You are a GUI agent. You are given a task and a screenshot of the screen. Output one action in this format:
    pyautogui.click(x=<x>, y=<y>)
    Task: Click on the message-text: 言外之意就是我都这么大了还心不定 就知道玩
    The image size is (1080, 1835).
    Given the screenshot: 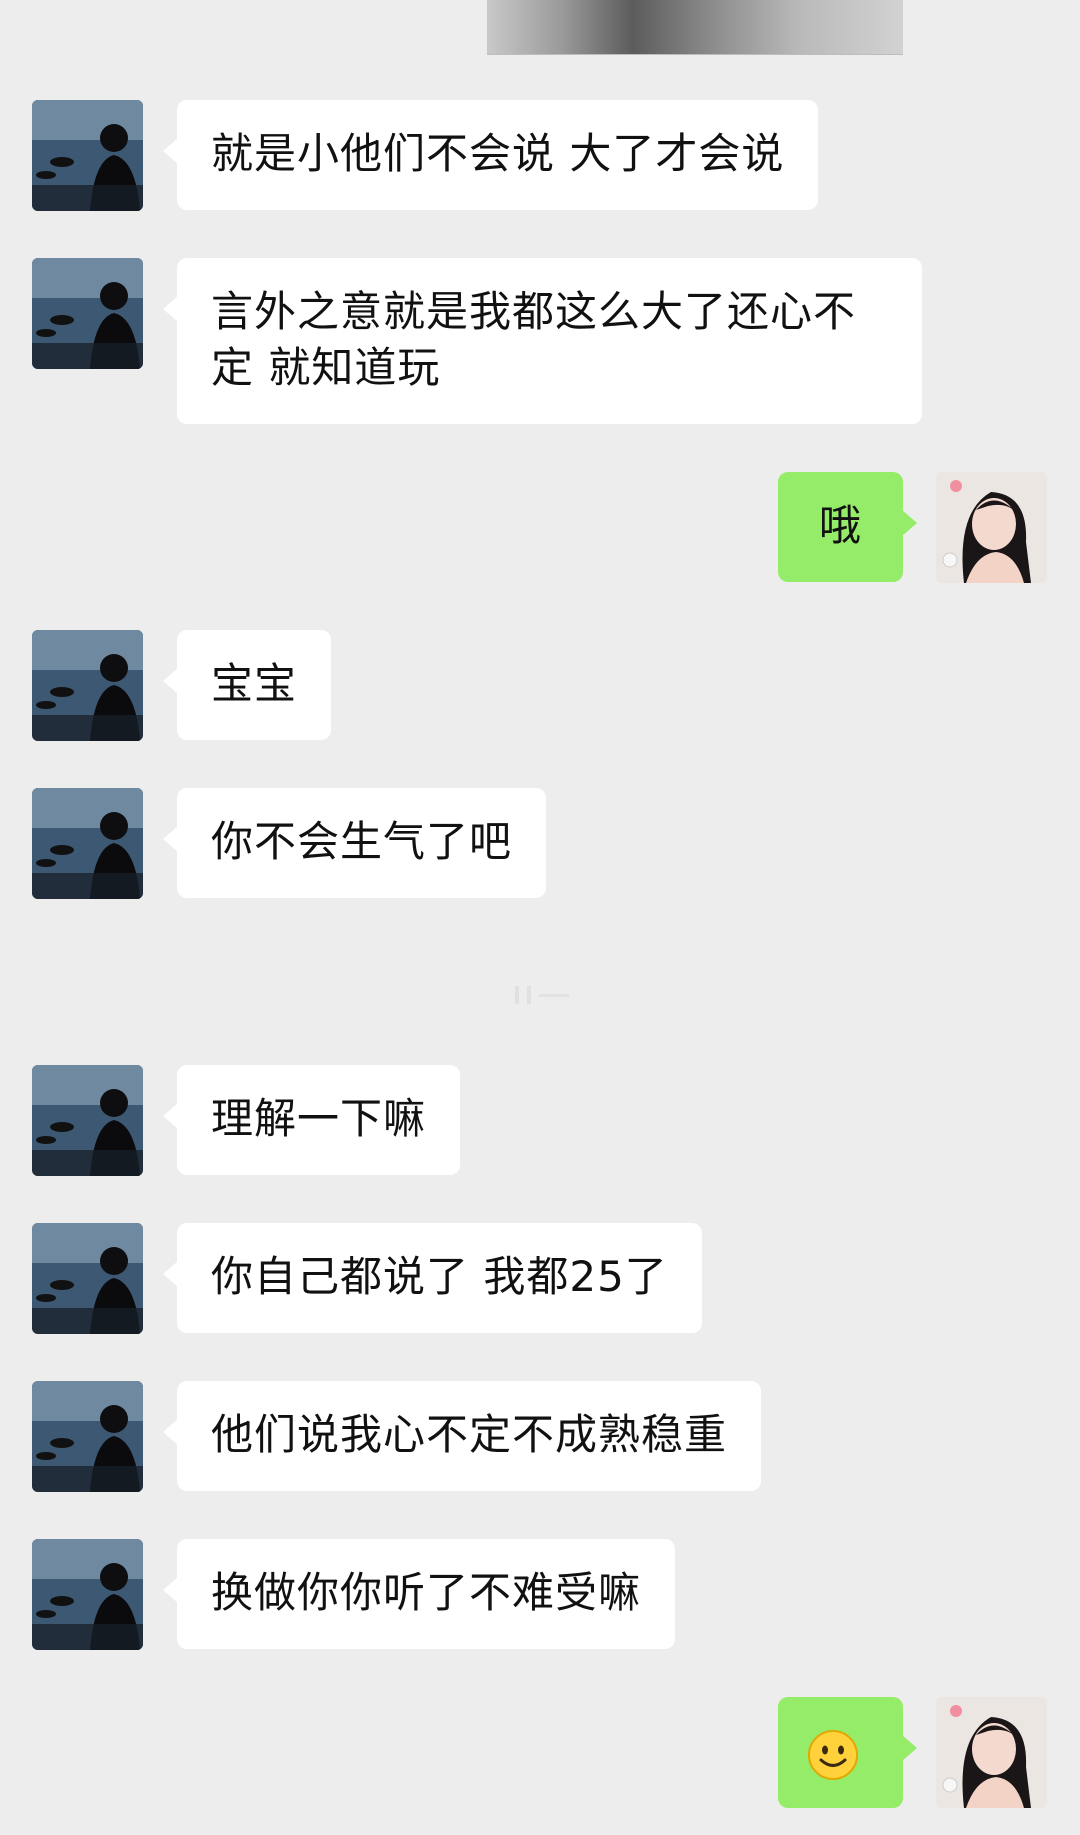 What is the action you would take?
    pyautogui.click(x=534, y=339)
    